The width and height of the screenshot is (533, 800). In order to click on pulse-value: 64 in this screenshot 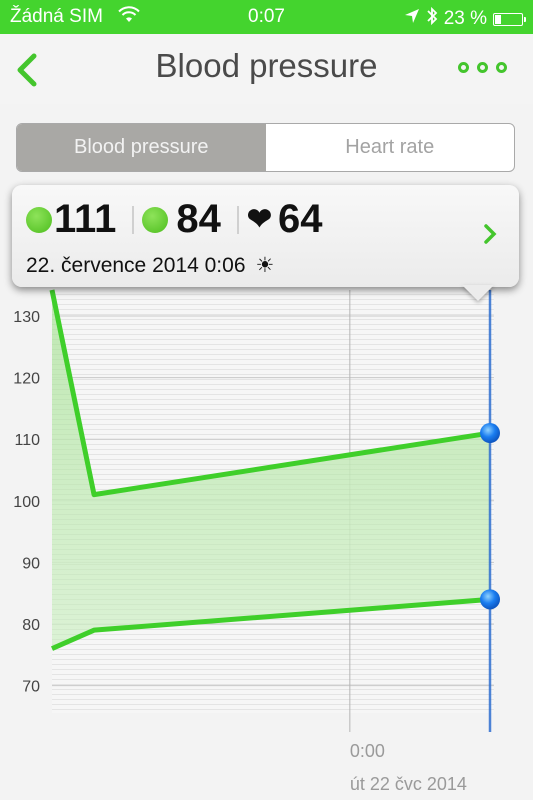, I will do `click(300, 219)`.